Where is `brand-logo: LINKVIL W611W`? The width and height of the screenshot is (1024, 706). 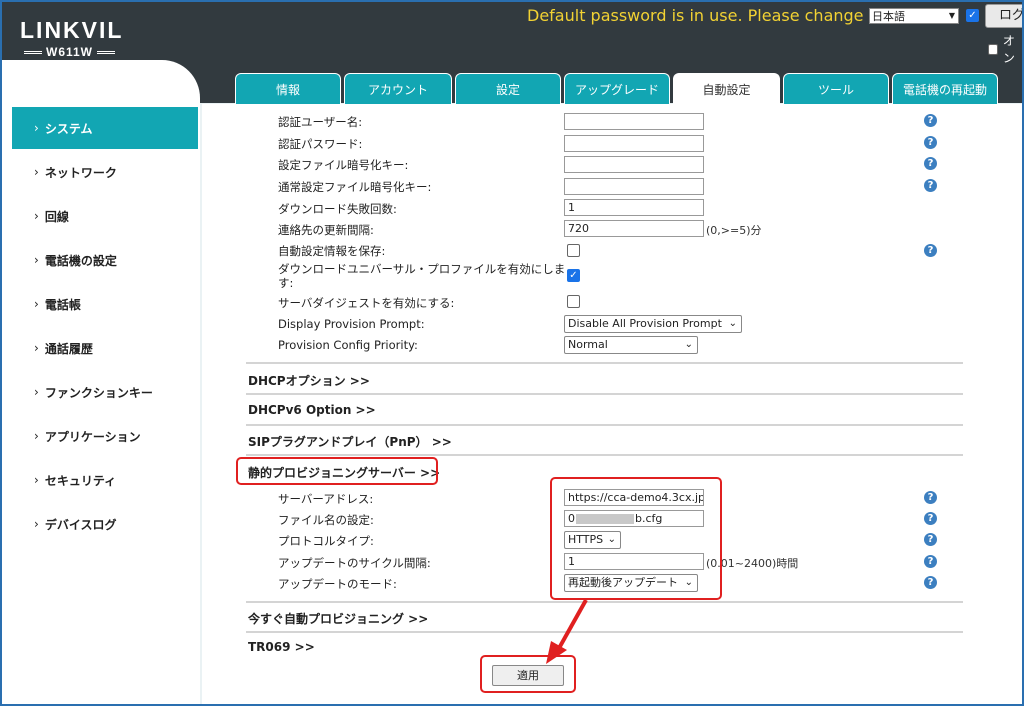 brand-logo: LINKVIL W611W is located at coordinates (71, 38).